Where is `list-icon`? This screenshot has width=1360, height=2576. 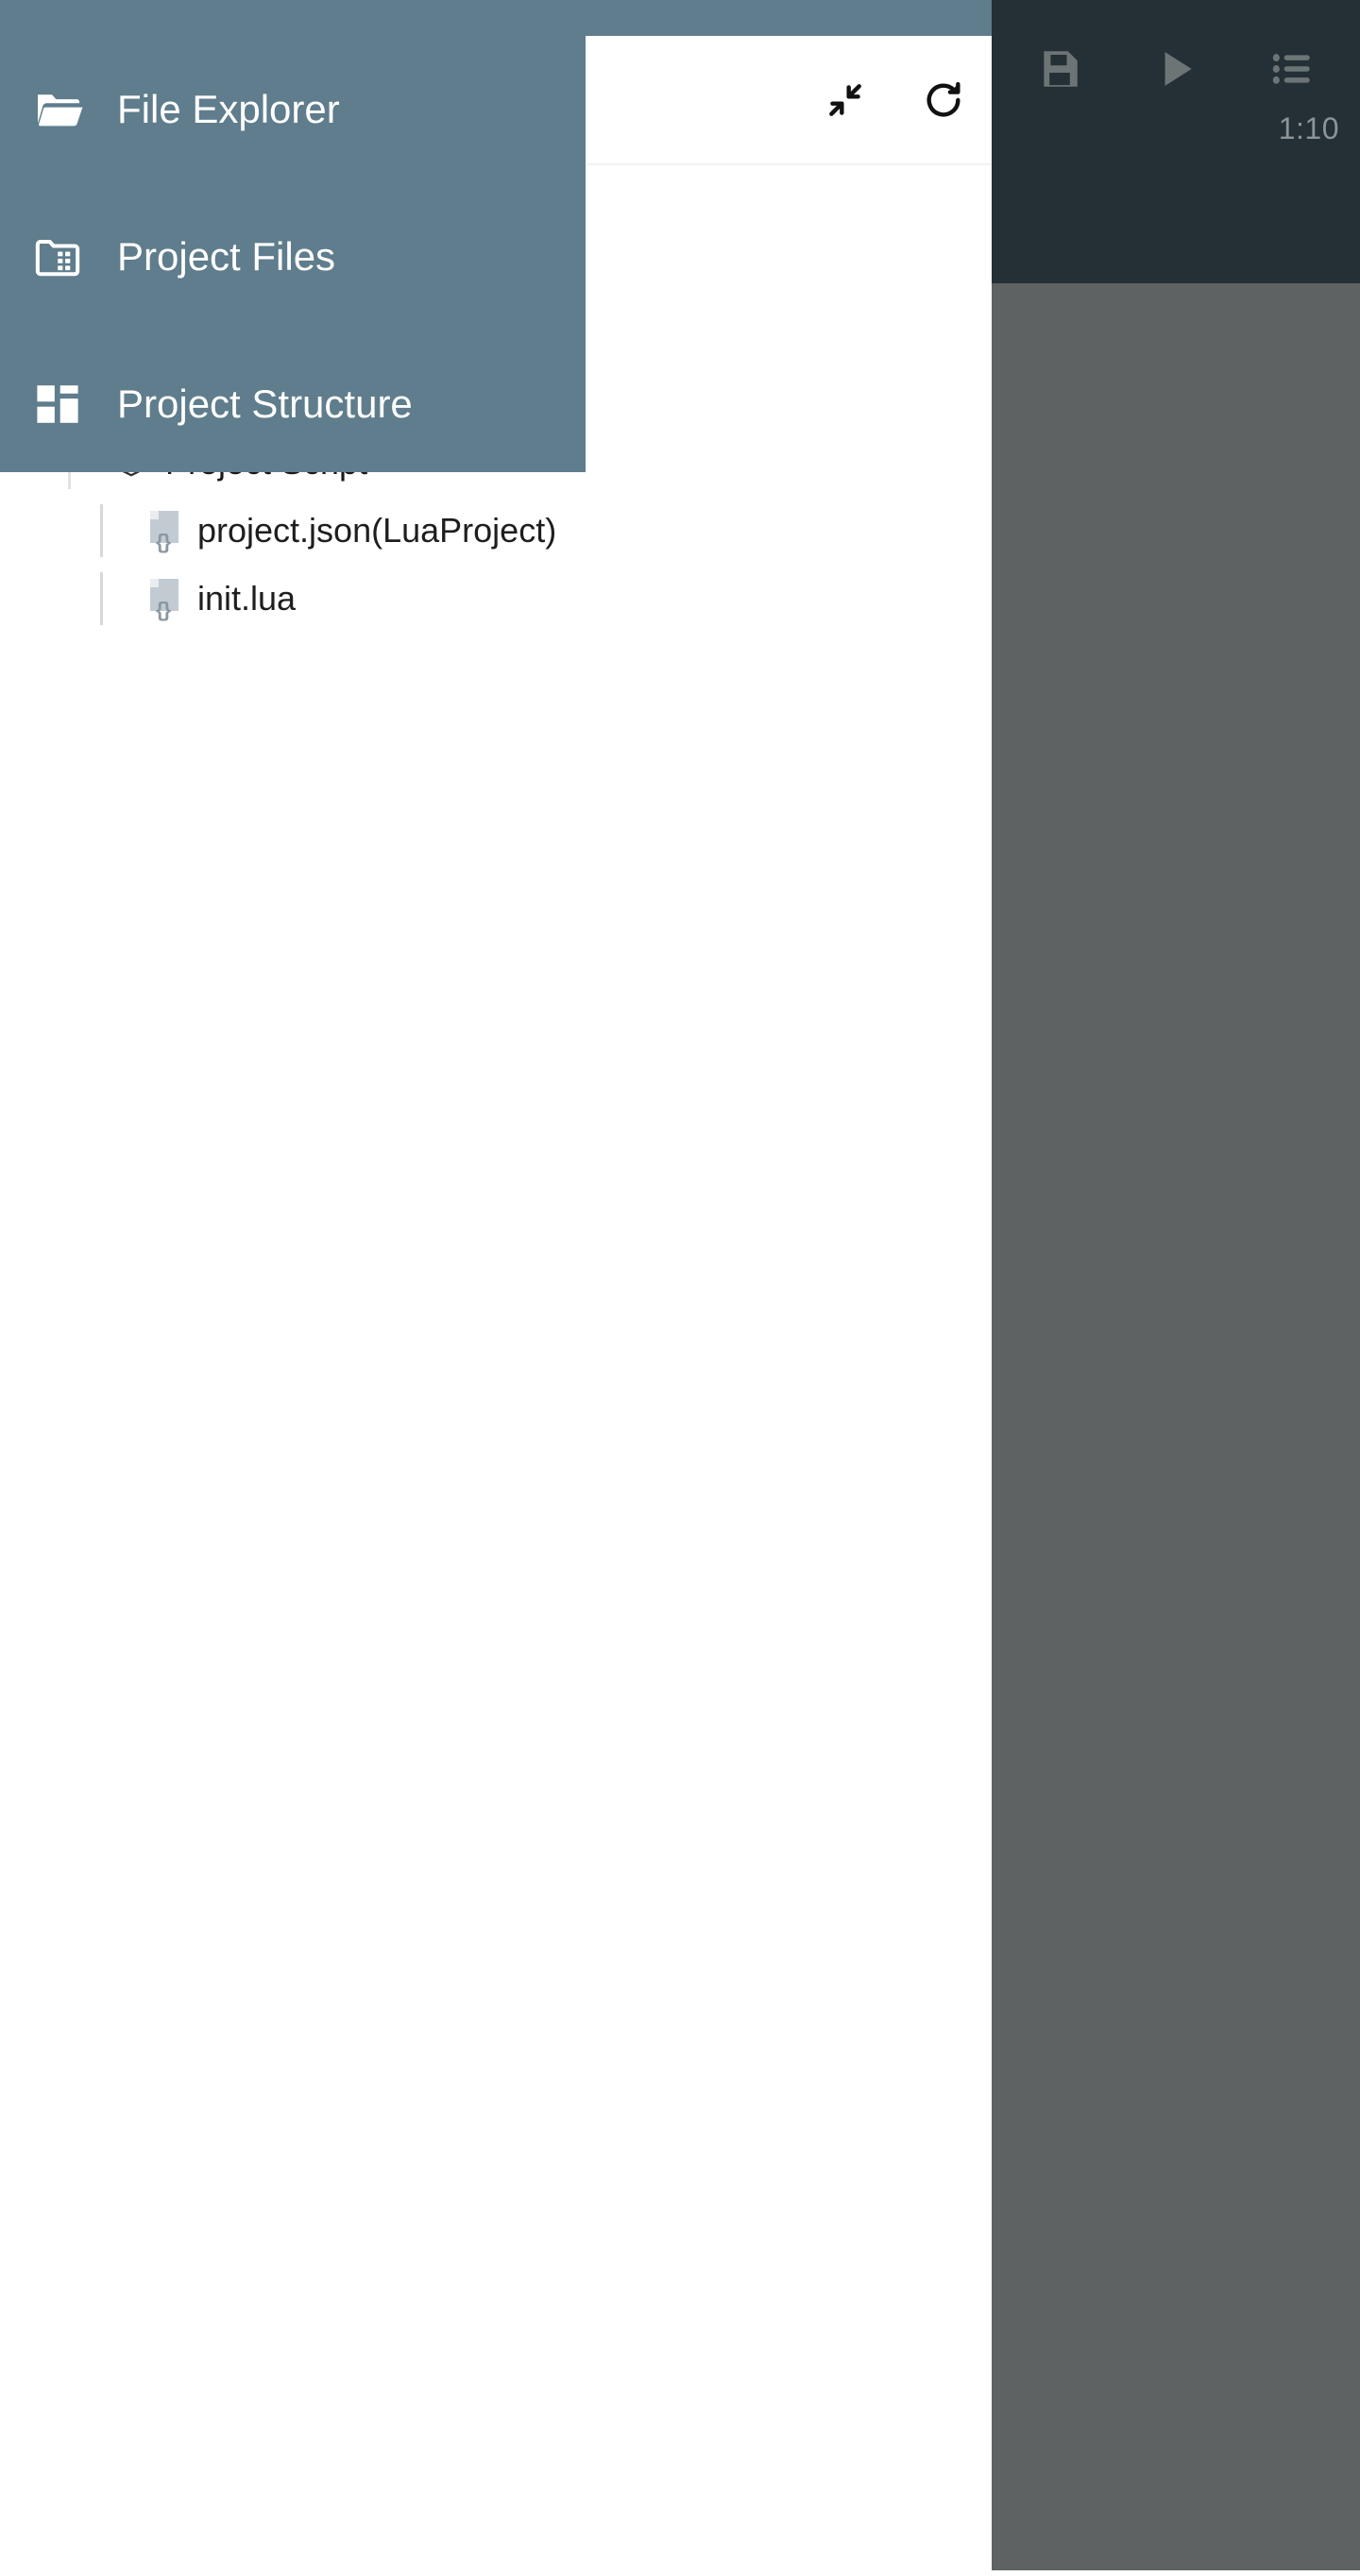 list-icon is located at coordinates (1292, 69).